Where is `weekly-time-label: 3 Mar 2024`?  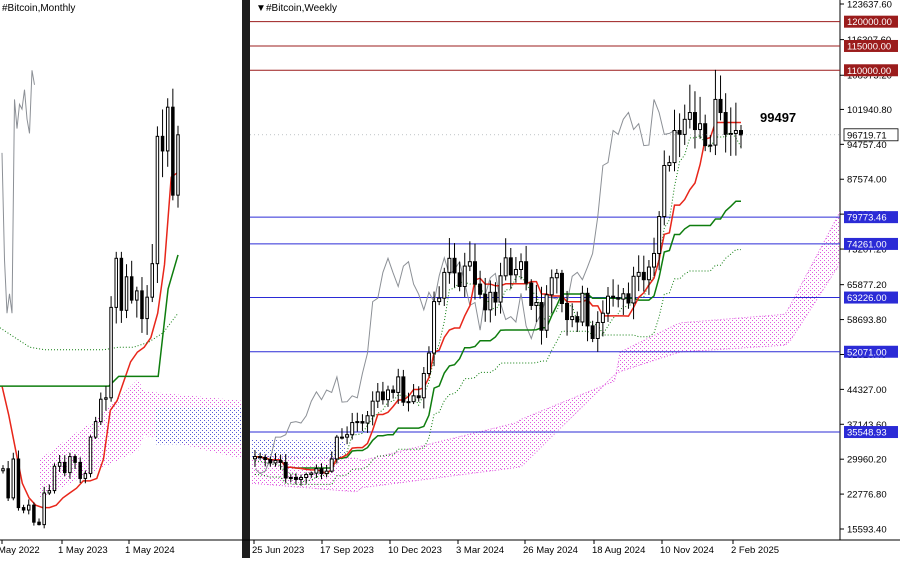
weekly-time-label: 3 Mar 2024 is located at coordinates (480, 550).